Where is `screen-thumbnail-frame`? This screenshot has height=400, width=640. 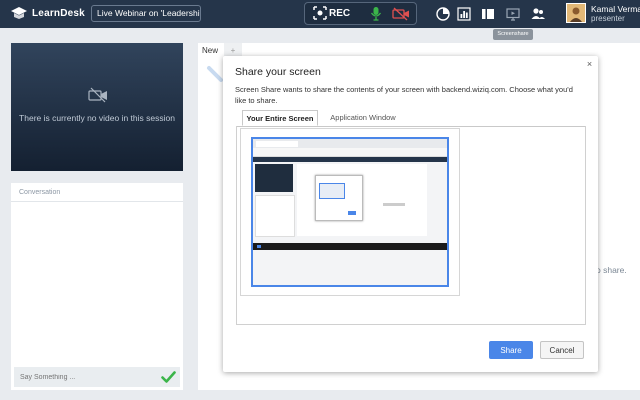 screen-thumbnail-frame is located at coordinates (350, 212).